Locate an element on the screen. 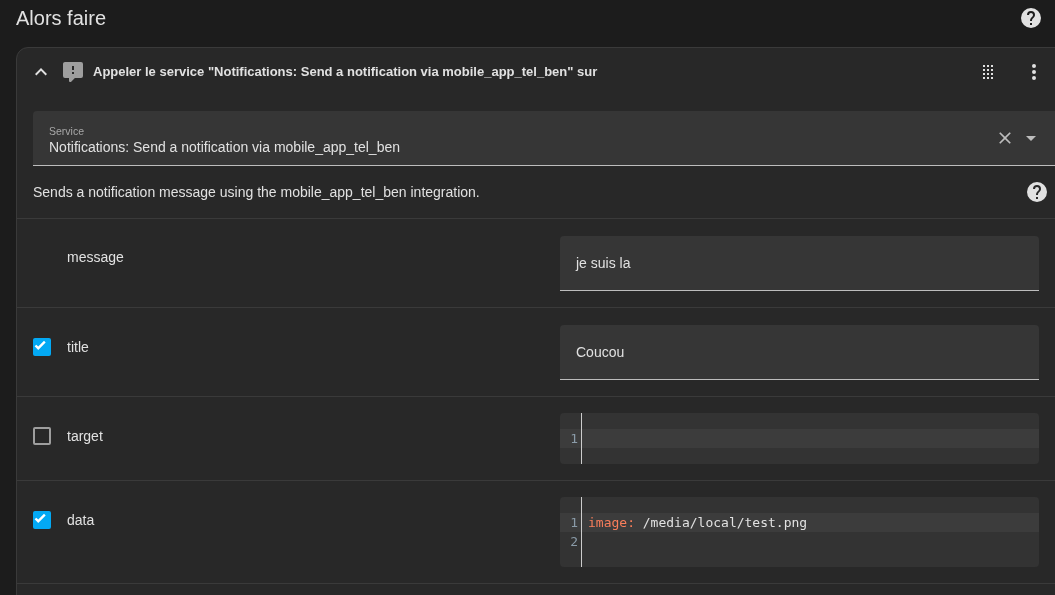  action-title: Appeler le service "Notifications: Send a notification via mobile_app_tel_ben" sur is located at coordinates (346, 71).